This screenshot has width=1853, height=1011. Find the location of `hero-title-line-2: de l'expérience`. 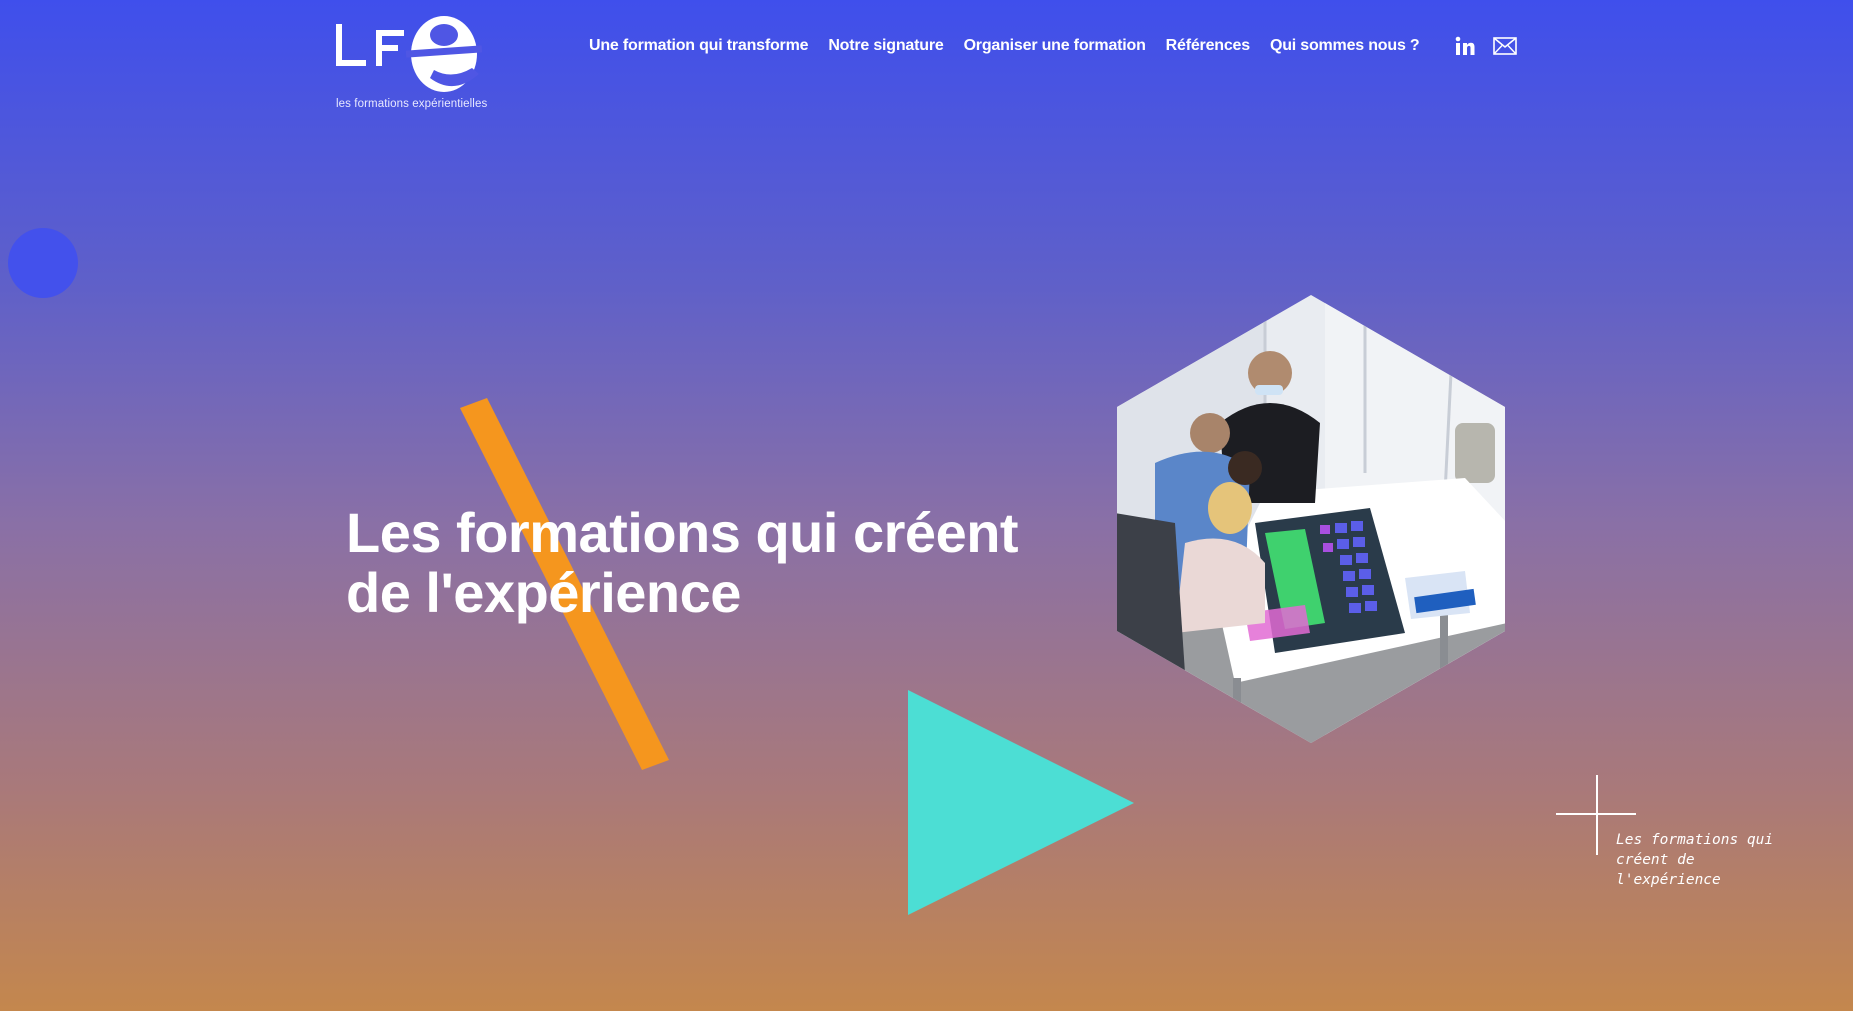

hero-title-line-2: de l'expérience is located at coordinates (543, 592).